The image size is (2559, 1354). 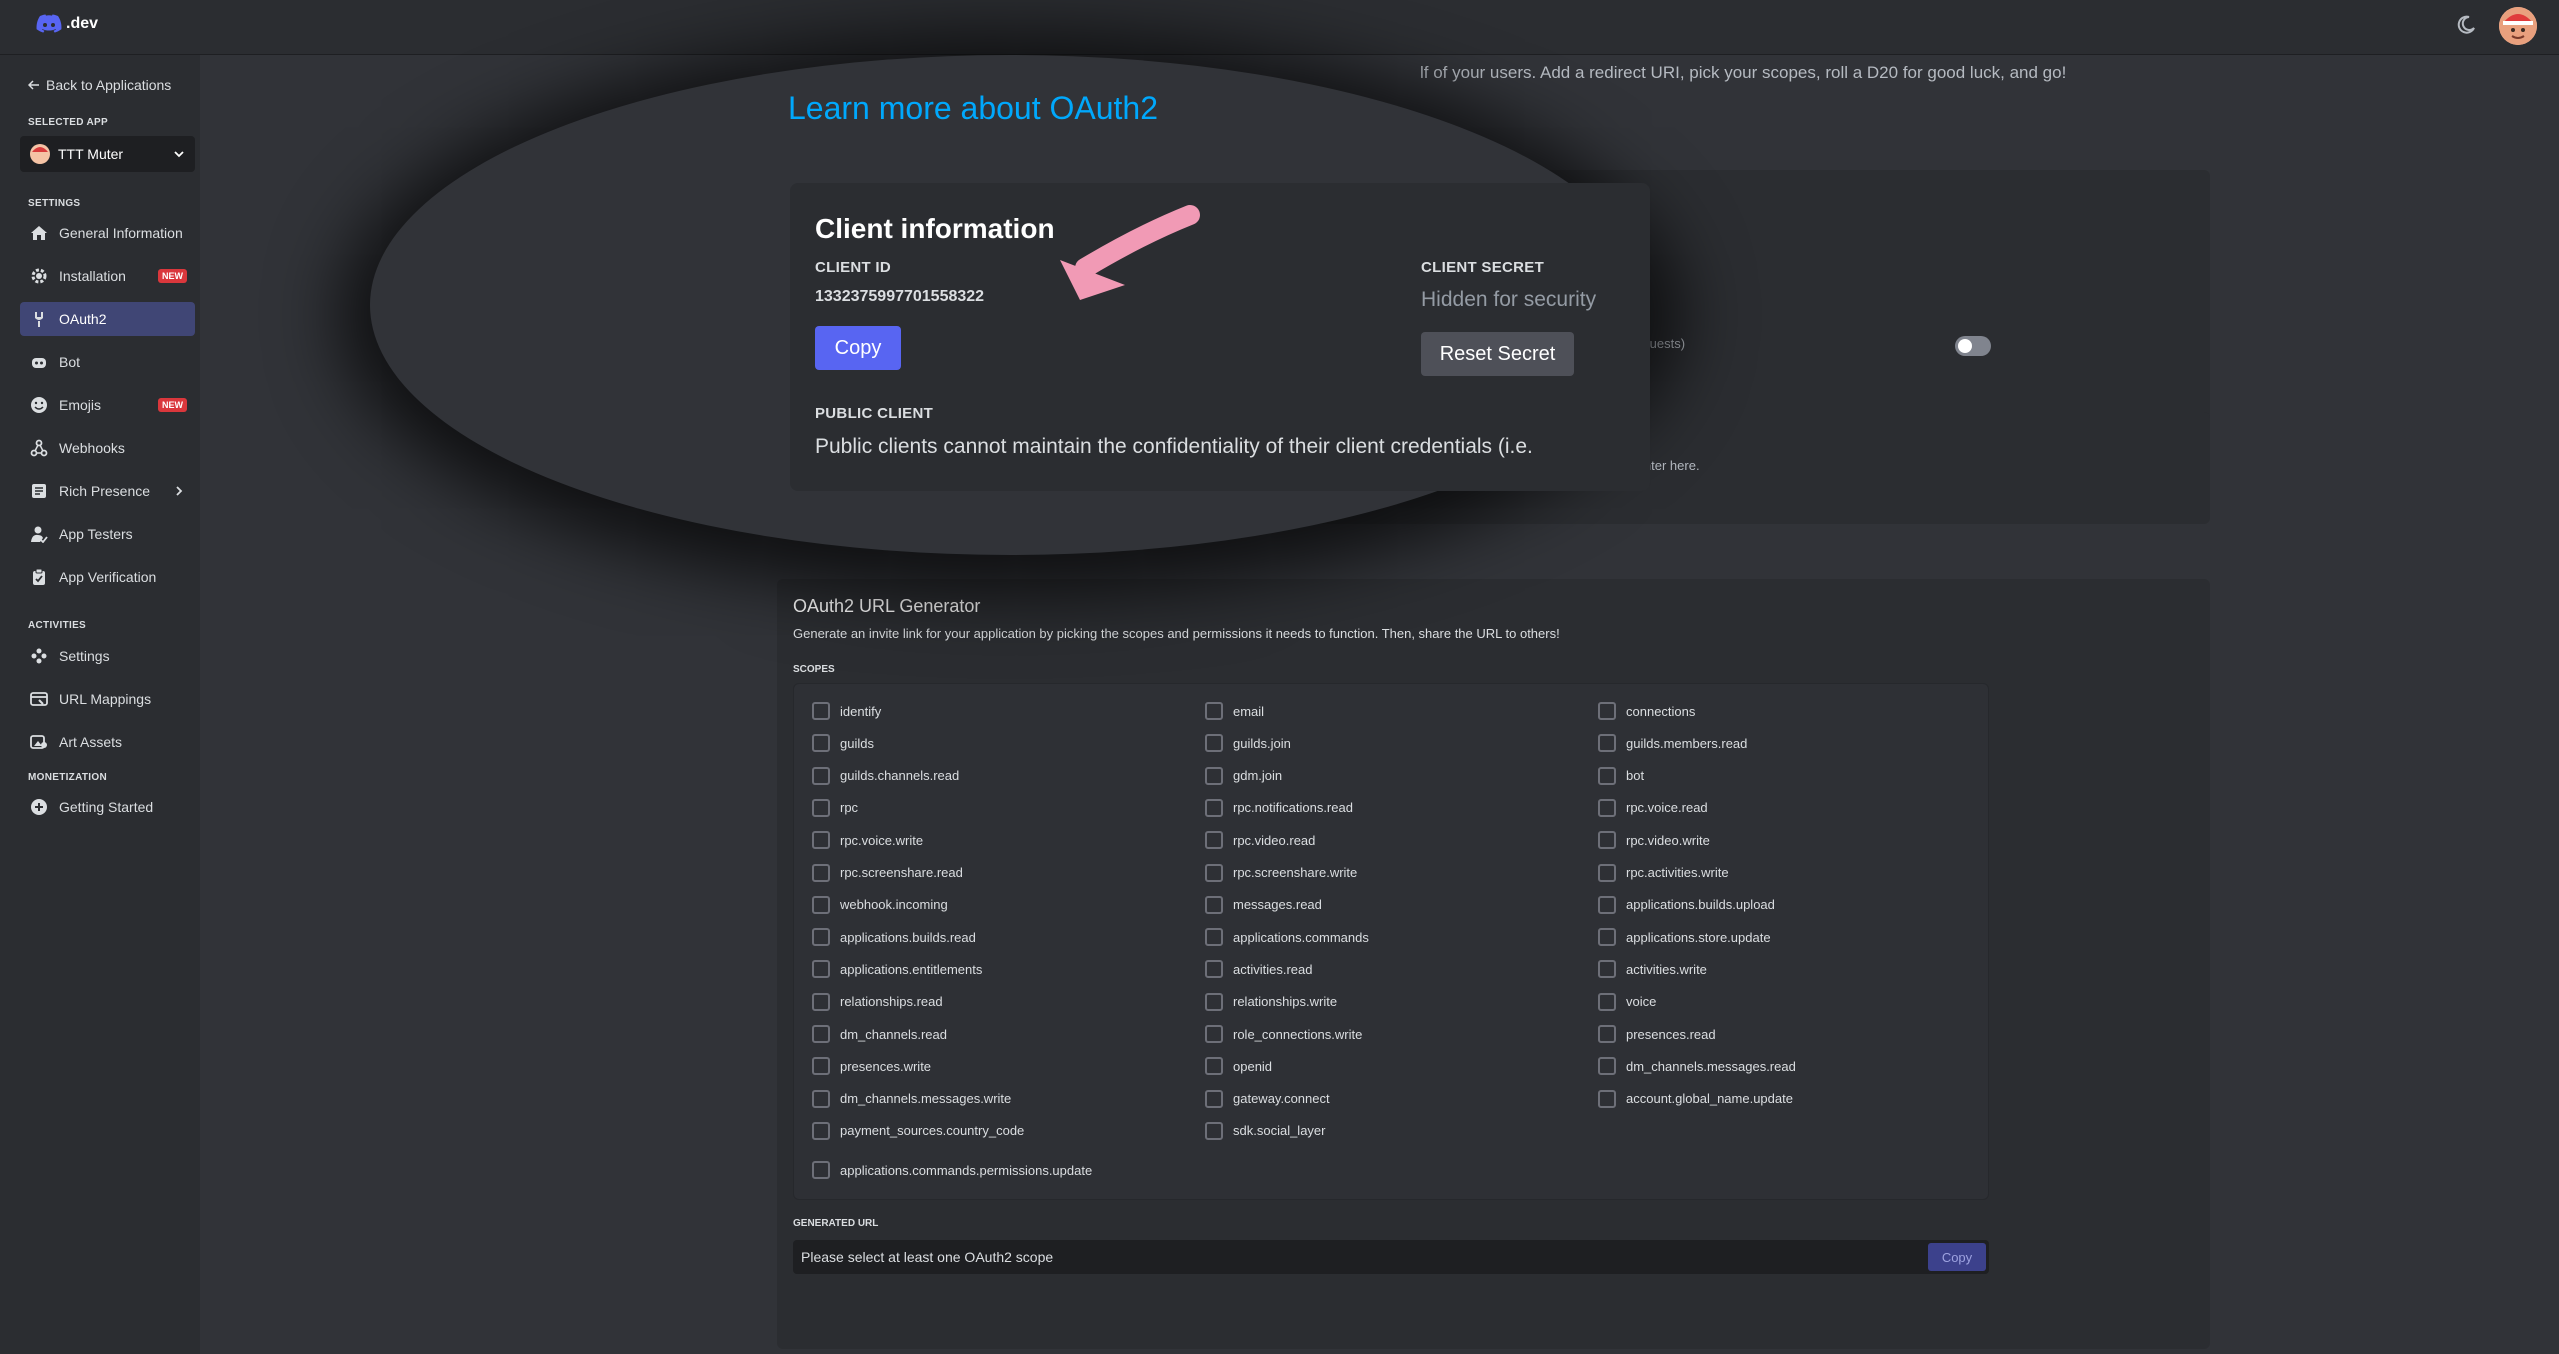 I want to click on scope-option: role_connections.write, so click(x=1283, y=1034).